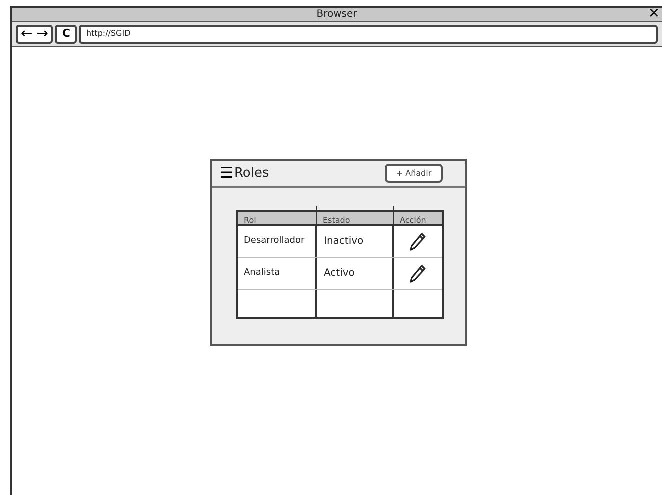  I want to click on table-cell-text: Inactivo, so click(344, 242).